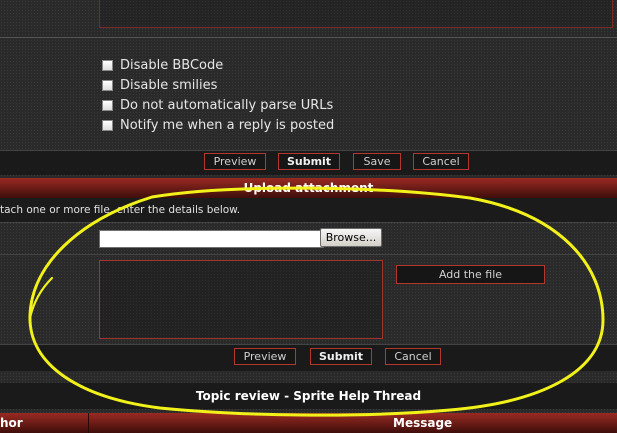  Describe the element at coordinates (356, 14) in the screenshot. I see `message-textarea` at that location.